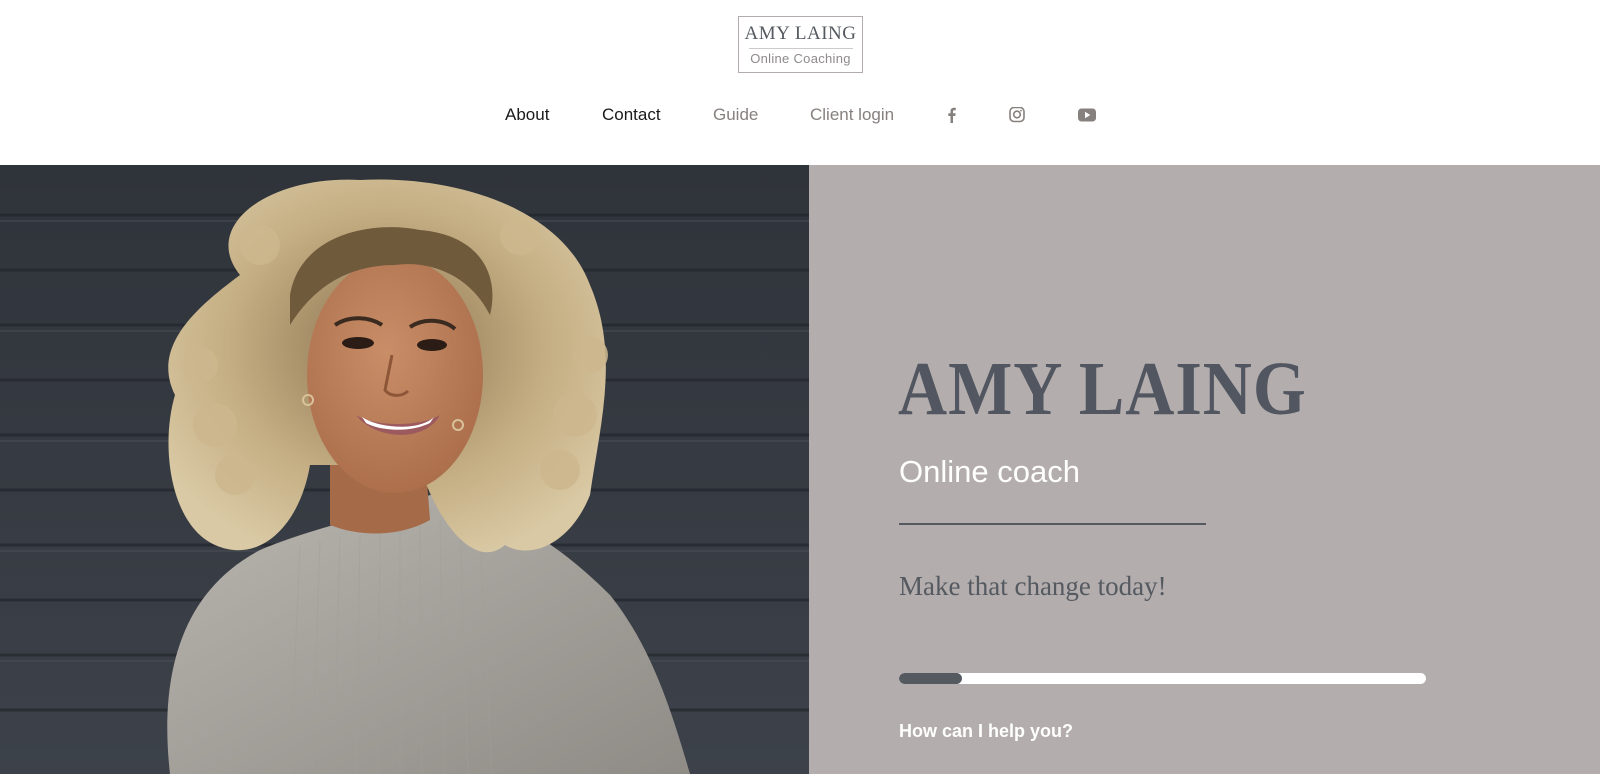 The width and height of the screenshot is (1600, 774). I want to click on hero-tagline: Make that change today!, so click(1033, 586).